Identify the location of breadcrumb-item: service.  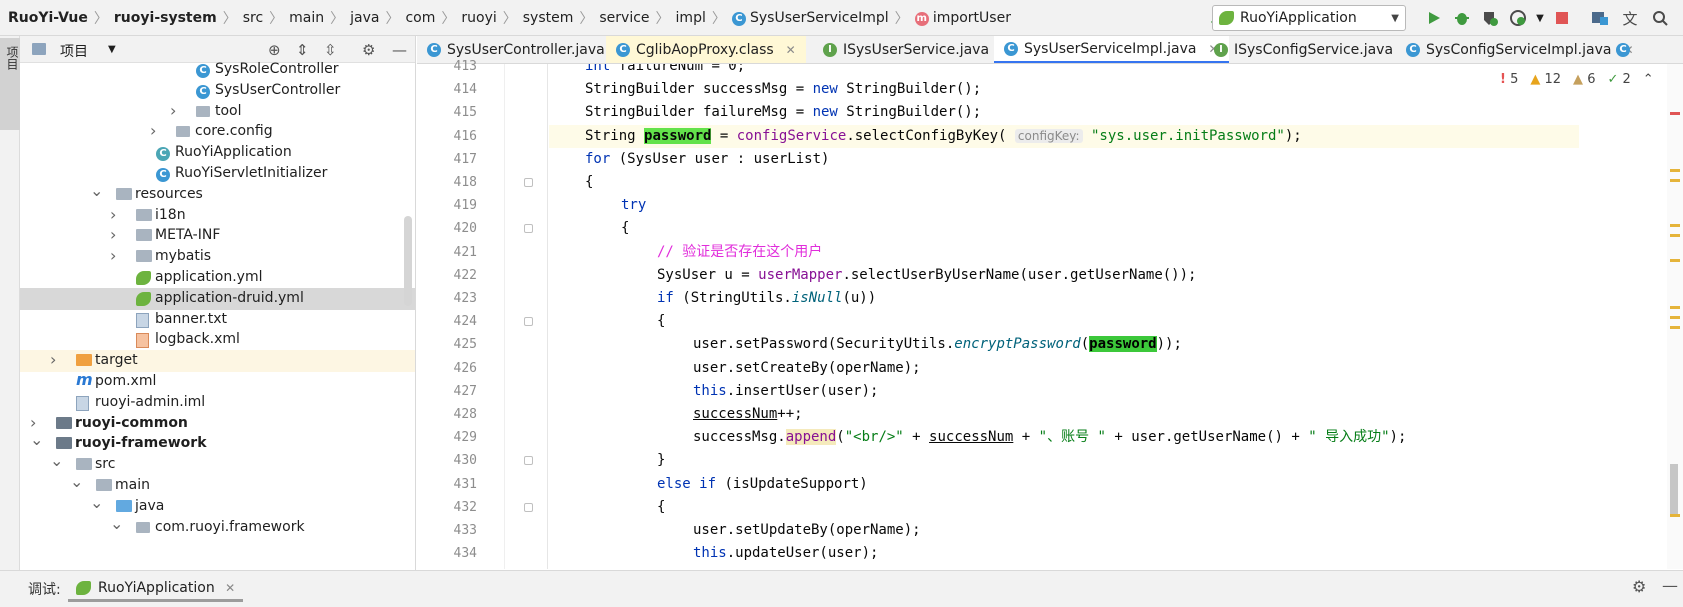
(624, 18).